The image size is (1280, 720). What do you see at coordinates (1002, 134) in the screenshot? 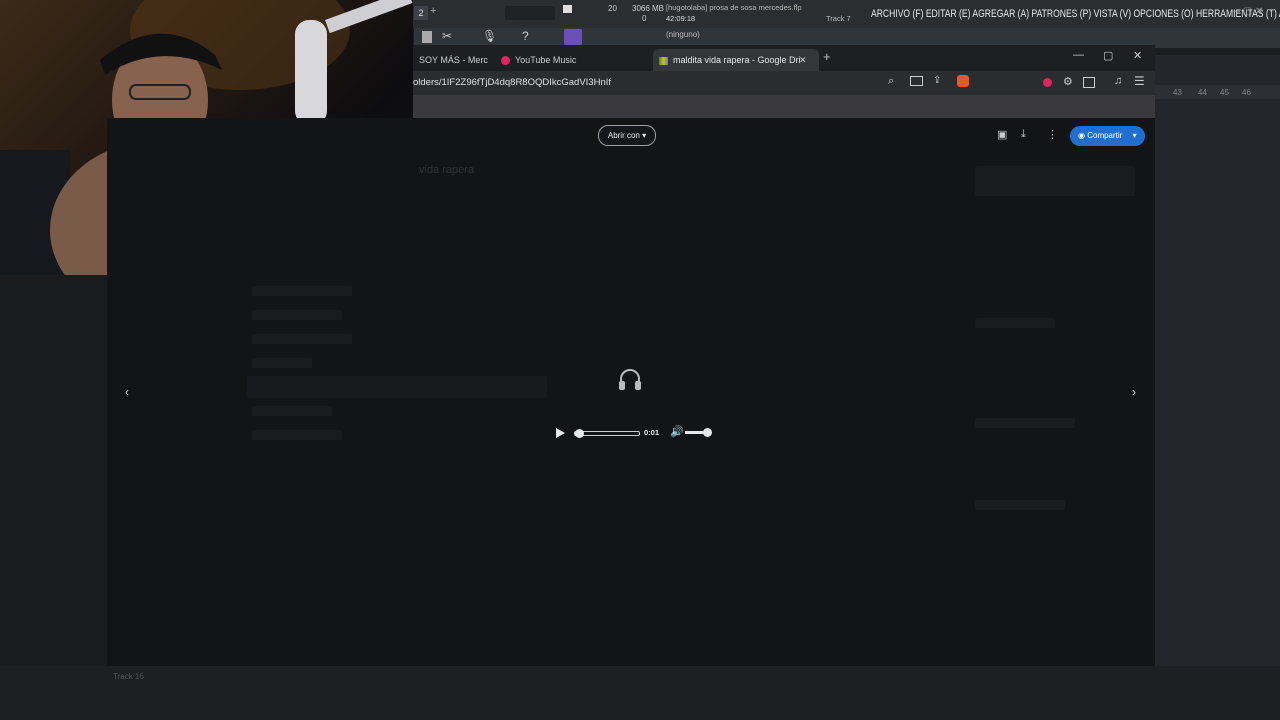
I see `comment-icon: ▣` at bounding box center [1002, 134].